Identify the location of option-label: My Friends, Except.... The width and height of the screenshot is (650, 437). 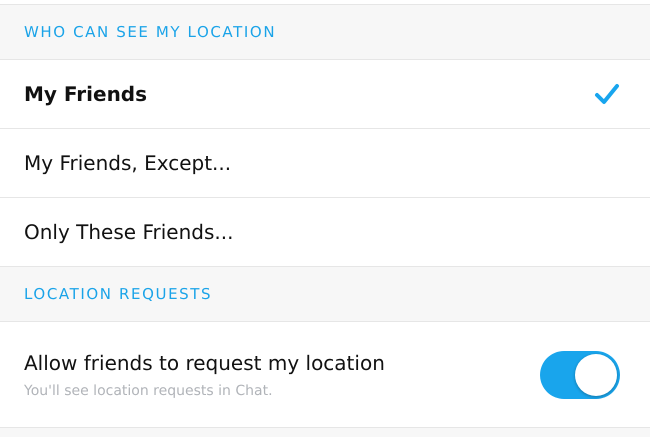
(128, 163).